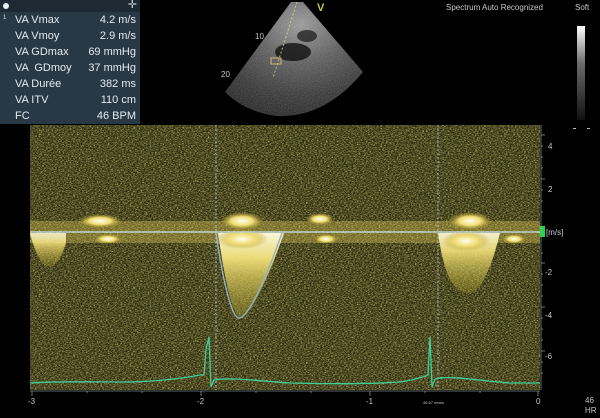  What do you see at coordinates (589, 400) in the screenshot?
I see `heart-rate-value: 46` at bounding box center [589, 400].